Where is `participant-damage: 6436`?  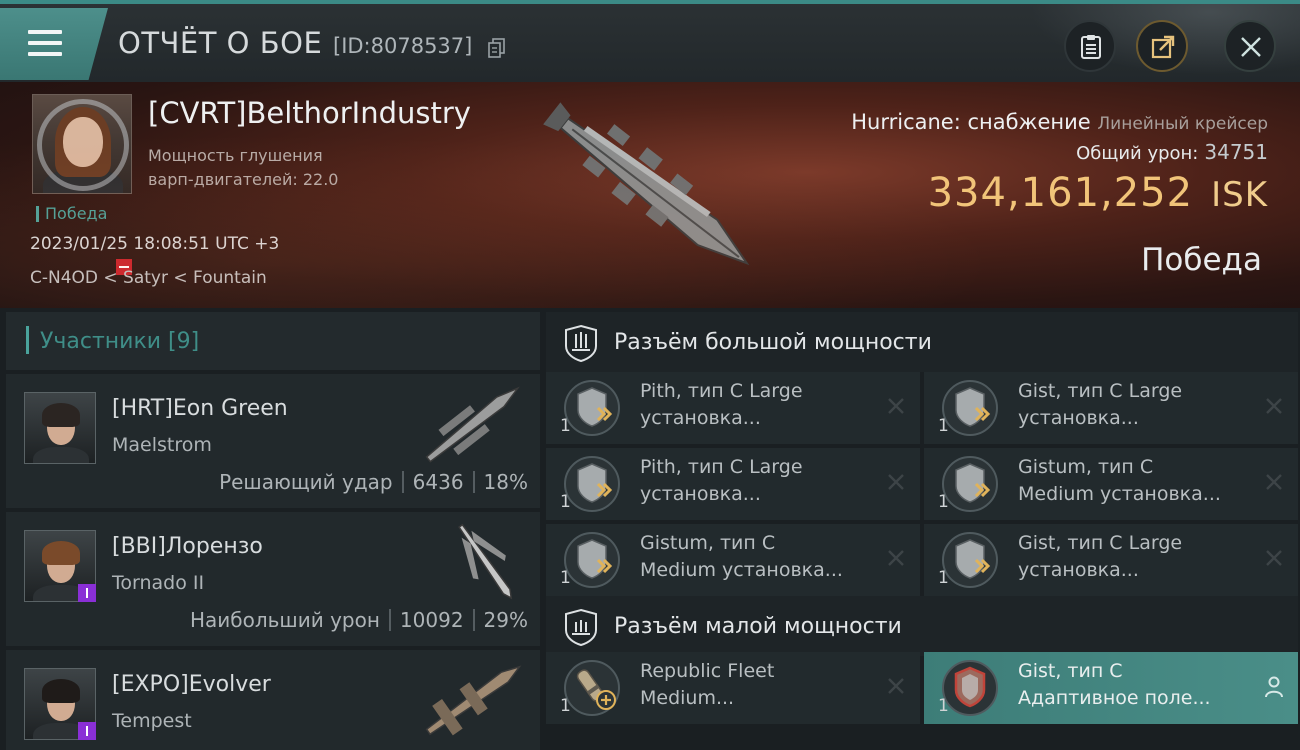
participant-damage: 6436 is located at coordinates (438, 482).